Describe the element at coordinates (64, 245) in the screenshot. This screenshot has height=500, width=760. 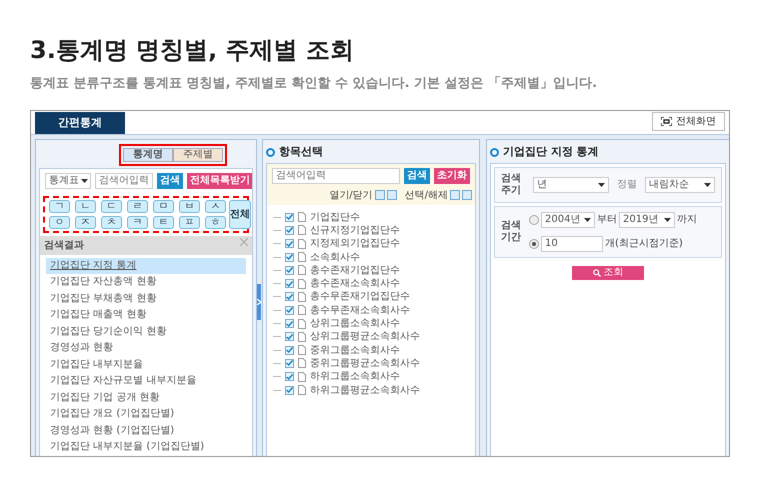
I see `results-title: 검색결과` at that location.